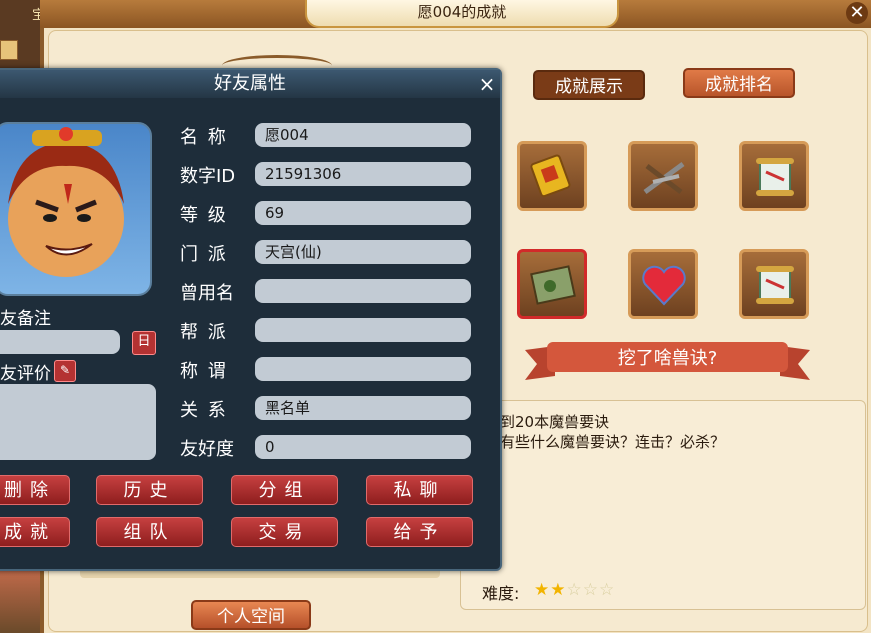 This screenshot has height=633, width=871. I want to click on give-button: 给予, so click(419, 532).